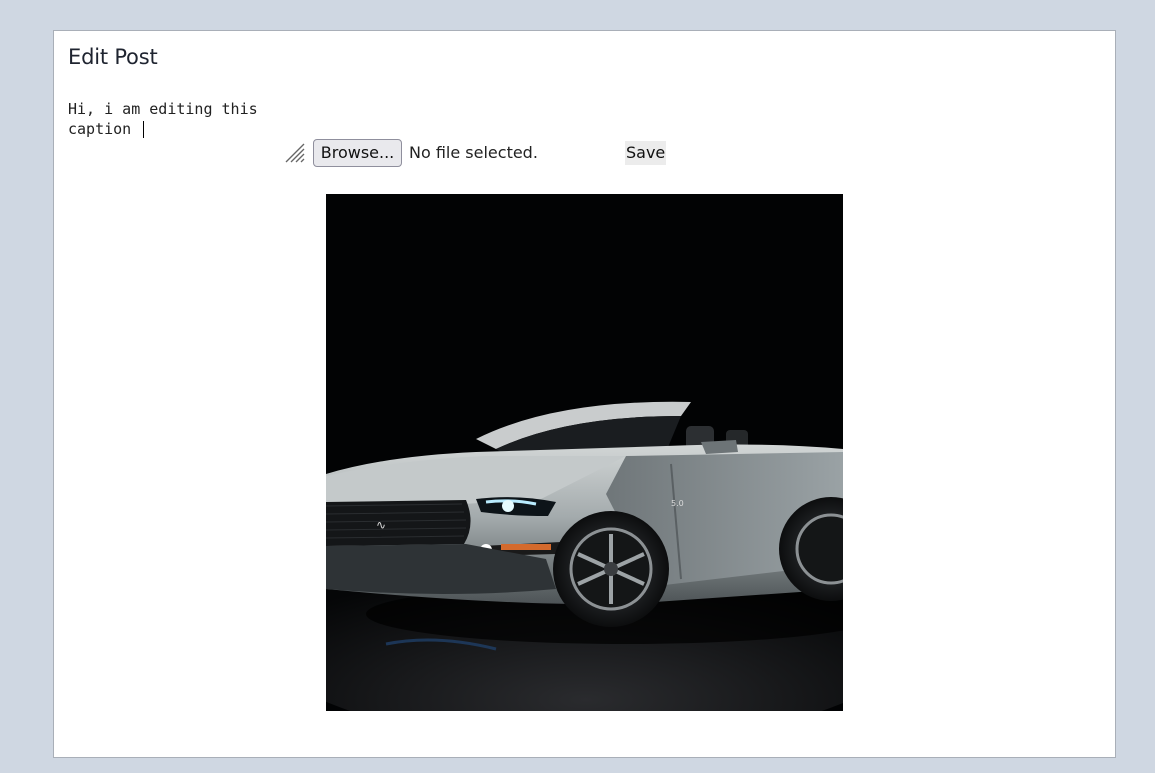 This screenshot has width=1155, height=773. What do you see at coordinates (143, 129) in the screenshot?
I see `text-cursor` at bounding box center [143, 129].